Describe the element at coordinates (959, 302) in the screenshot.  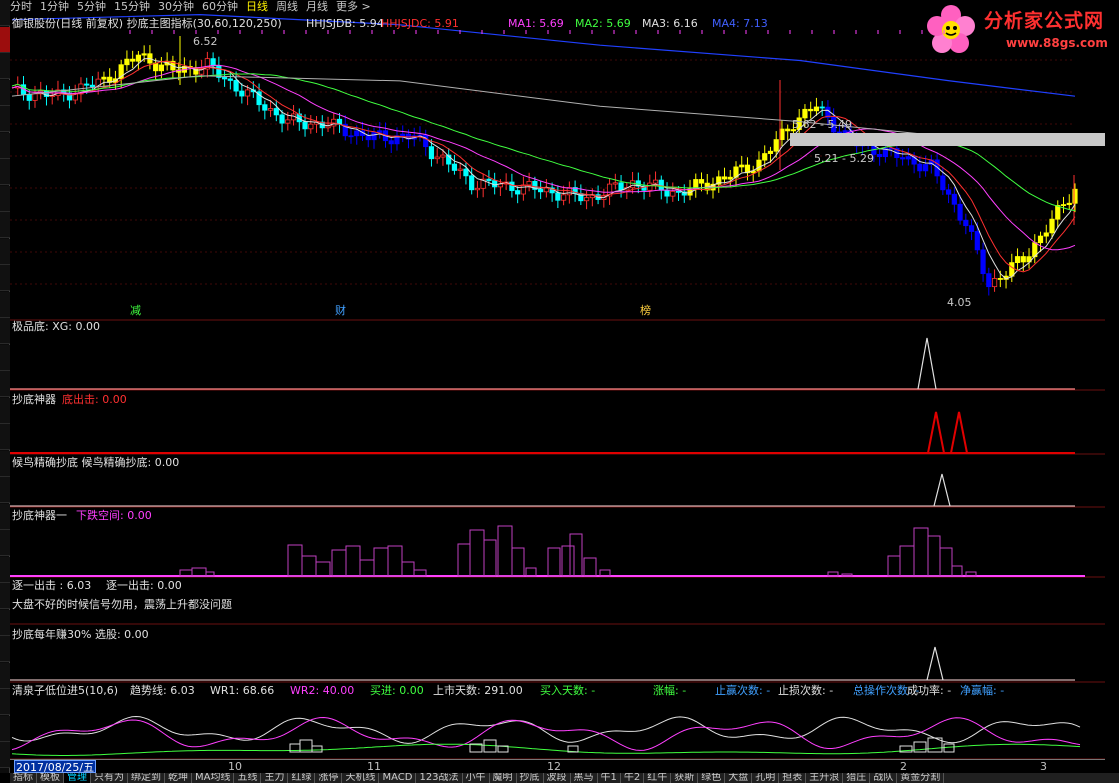
I see `price-annotation-low: 4.05` at that location.